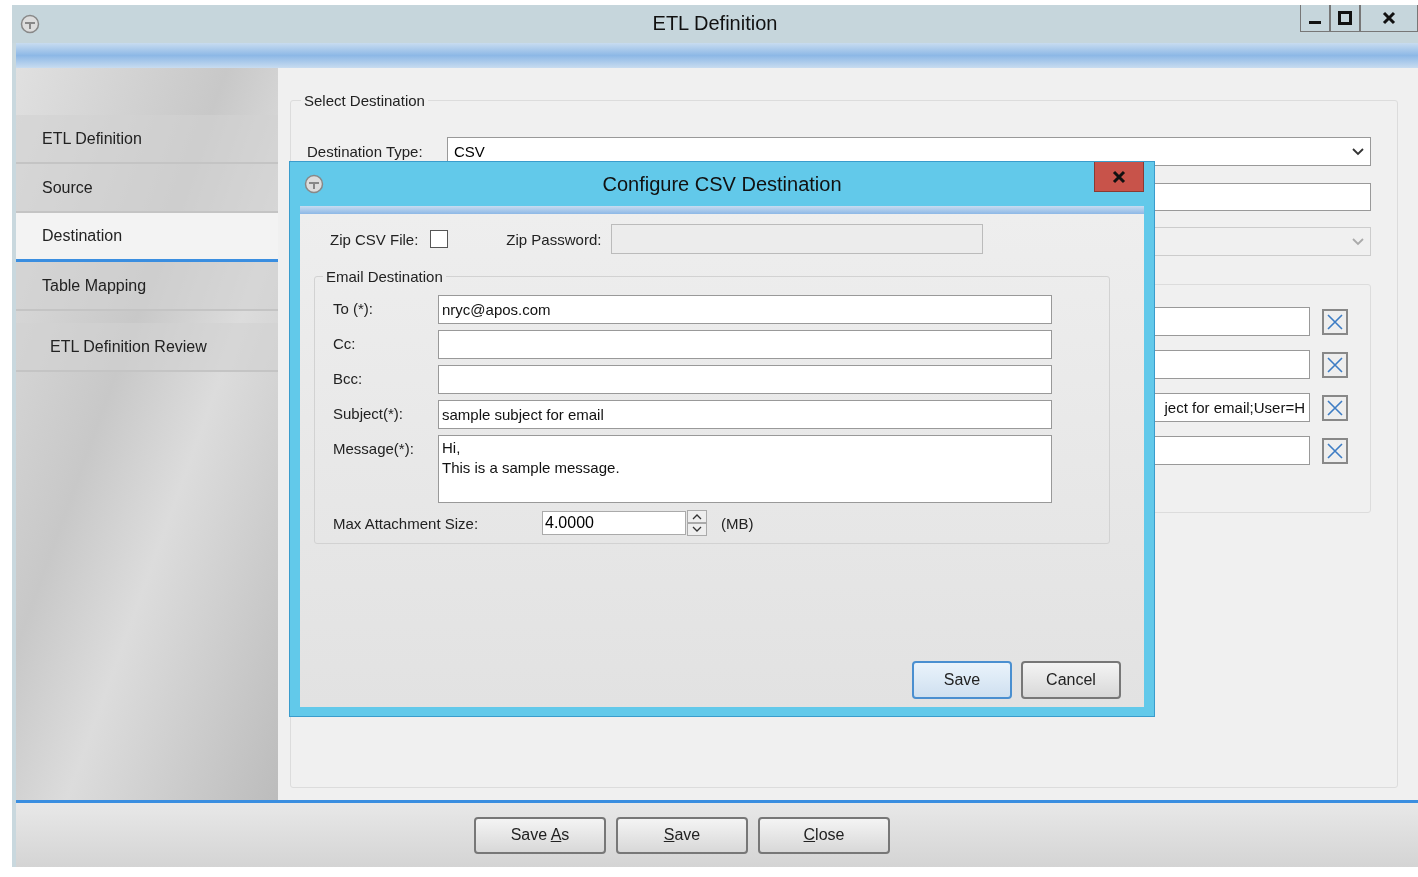 The width and height of the screenshot is (1418, 877). What do you see at coordinates (365, 151) in the screenshot?
I see `destination-type-label: Destination Type:` at bounding box center [365, 151].